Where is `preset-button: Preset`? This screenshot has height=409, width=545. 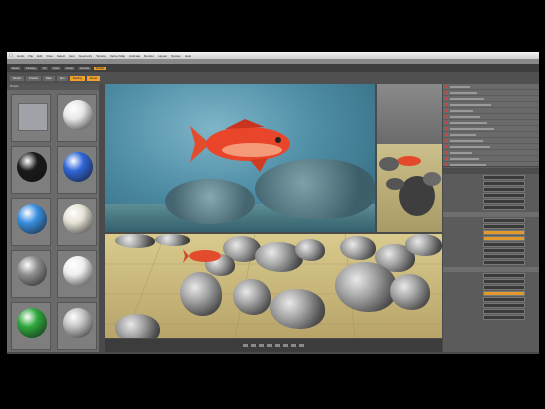
preset-button: Preset is located at coordinates (93, 78).